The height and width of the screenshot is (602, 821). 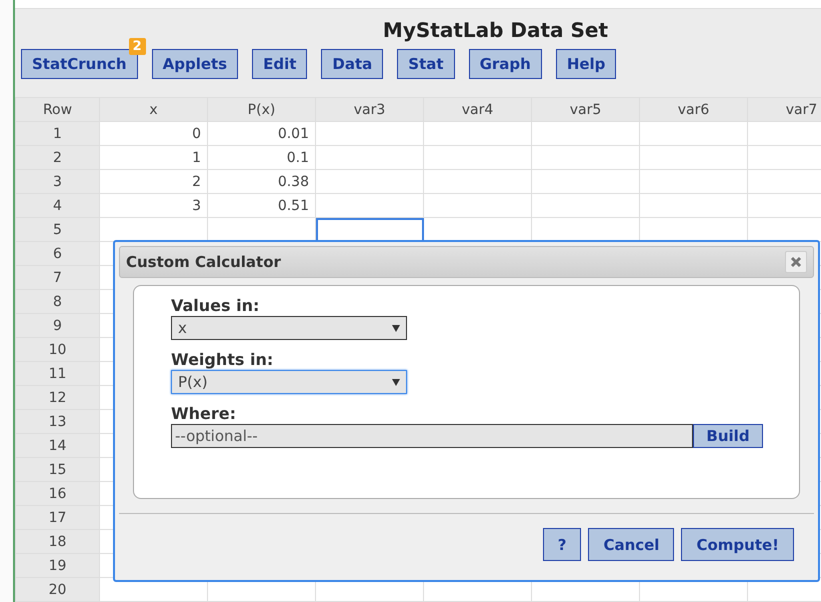 I want to click on notification-badge: 2, so click(x=137, y=46).